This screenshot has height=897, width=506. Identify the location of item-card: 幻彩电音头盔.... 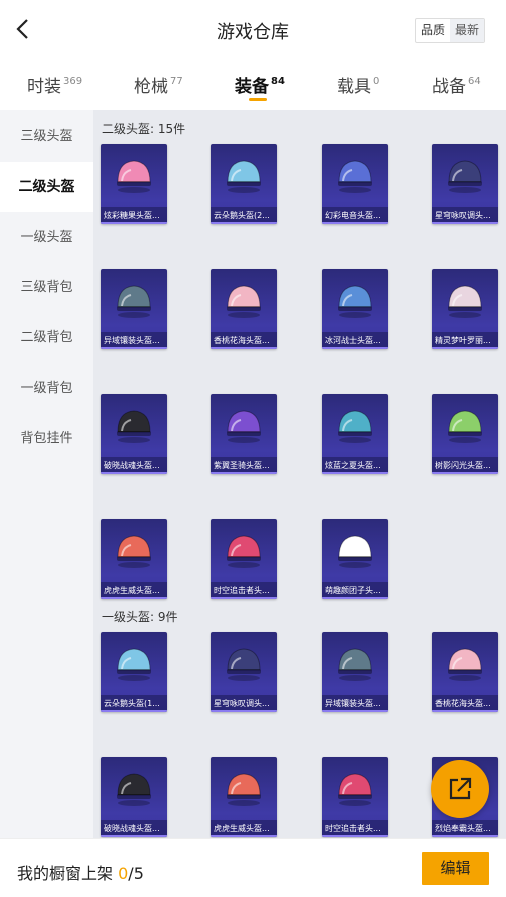
(355, 184).